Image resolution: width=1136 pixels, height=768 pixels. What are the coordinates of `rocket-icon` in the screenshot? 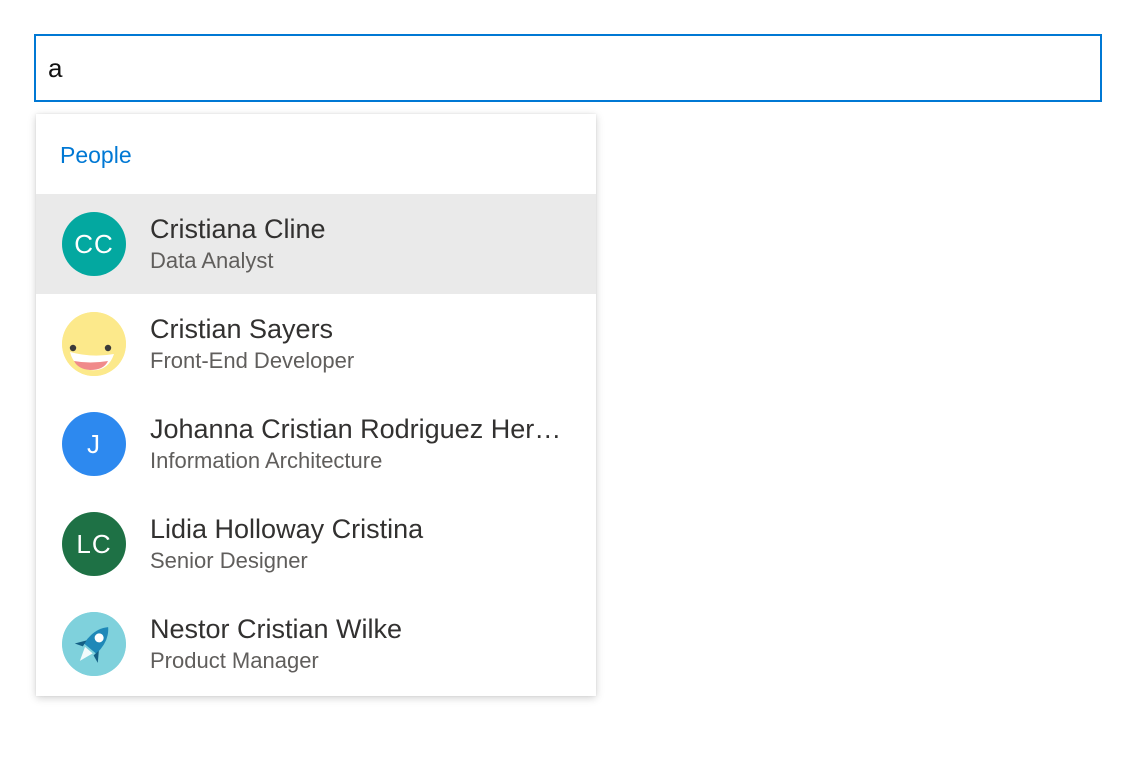 It's located at (94, 644).